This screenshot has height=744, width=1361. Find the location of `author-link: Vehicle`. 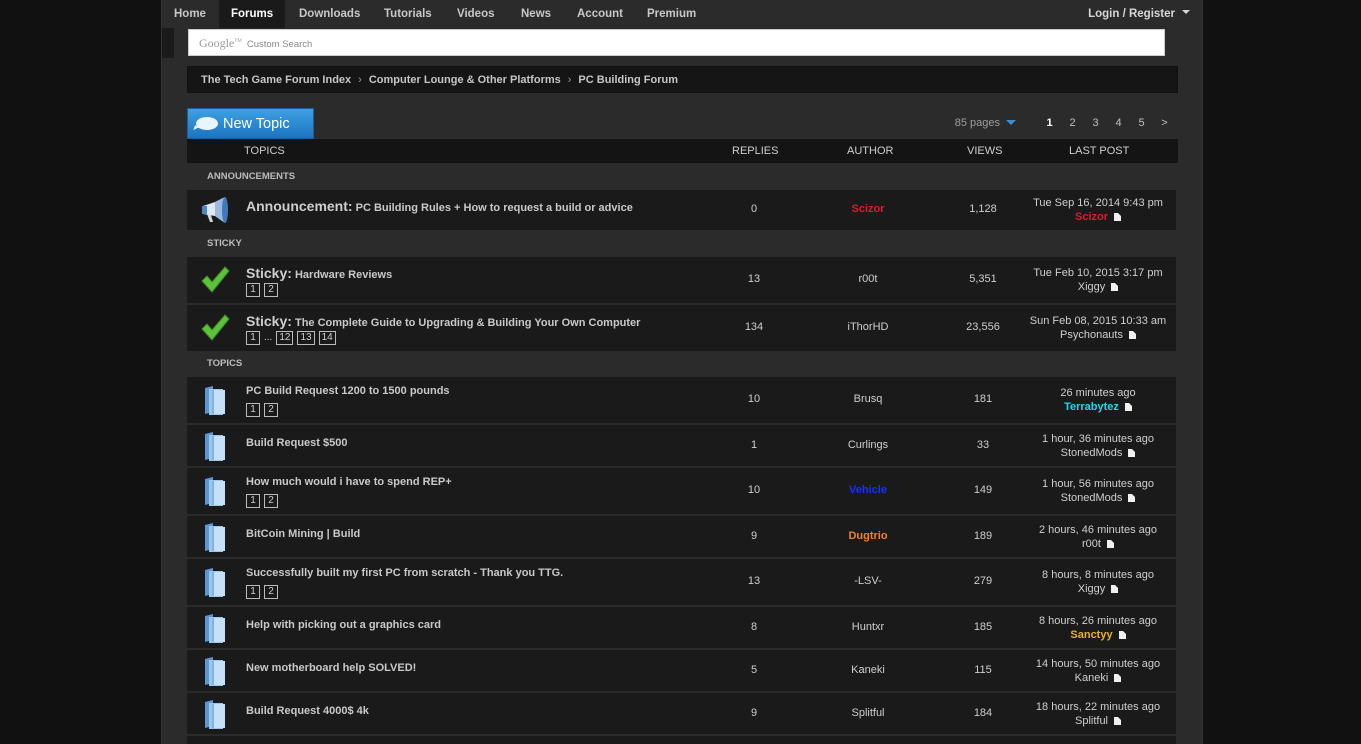

author-link: Vehicle is located at coordinates (868, 490).